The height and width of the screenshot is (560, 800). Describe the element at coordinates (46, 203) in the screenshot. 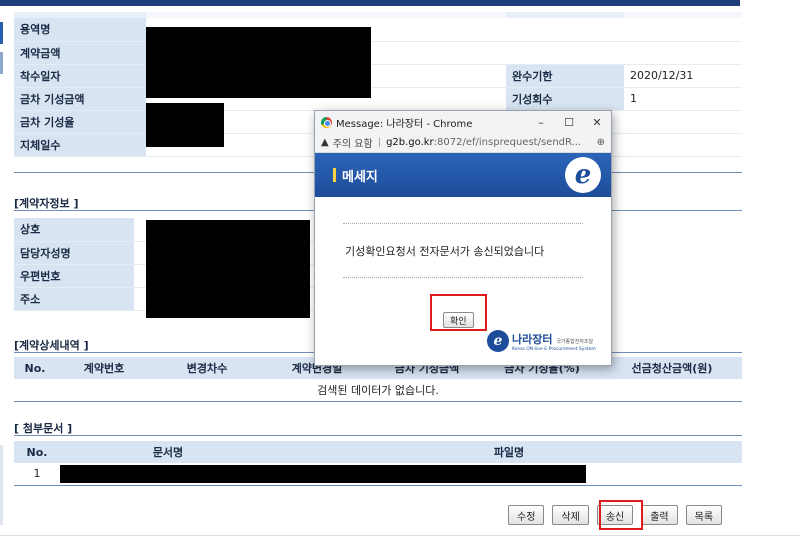

I see `contractor-section-title: [계약자정보 ]` at that location.